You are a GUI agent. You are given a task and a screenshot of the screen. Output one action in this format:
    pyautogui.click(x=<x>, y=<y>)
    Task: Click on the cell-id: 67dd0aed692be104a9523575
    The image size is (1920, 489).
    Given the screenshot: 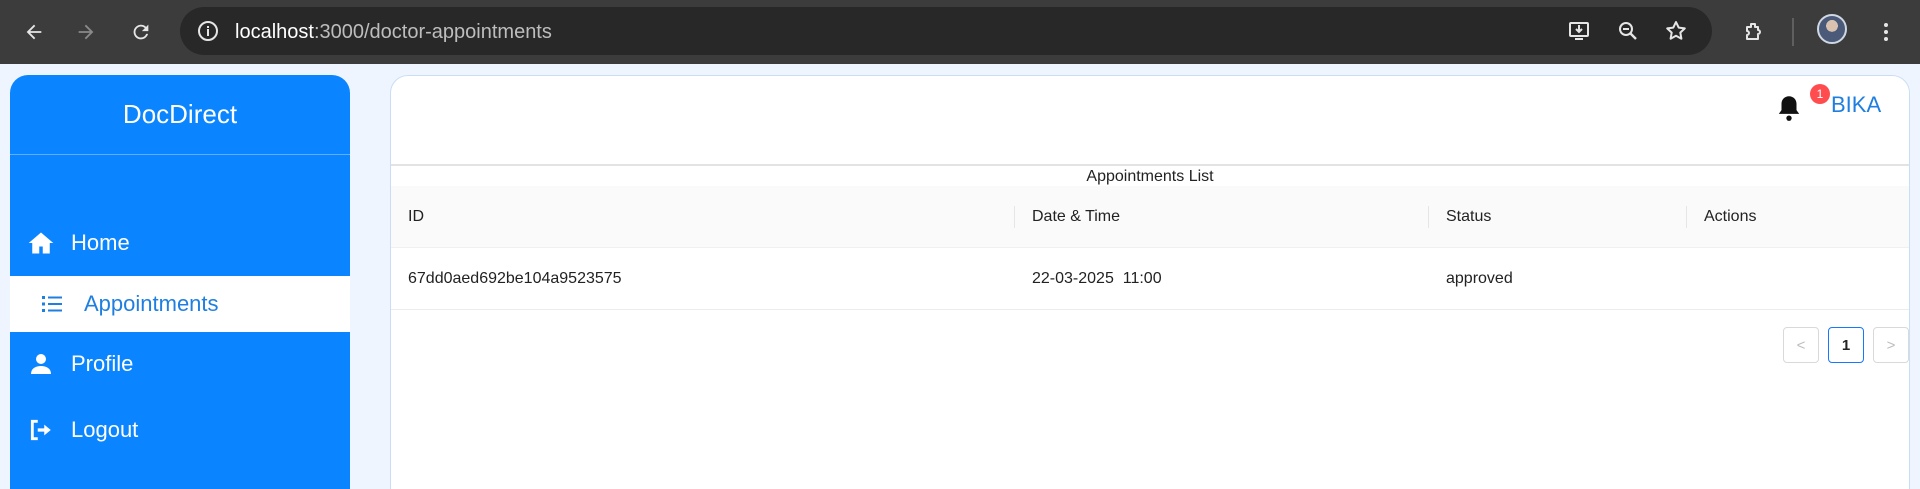 What is the action you would take?
    pyautogui.click(x=515, y=278)
    